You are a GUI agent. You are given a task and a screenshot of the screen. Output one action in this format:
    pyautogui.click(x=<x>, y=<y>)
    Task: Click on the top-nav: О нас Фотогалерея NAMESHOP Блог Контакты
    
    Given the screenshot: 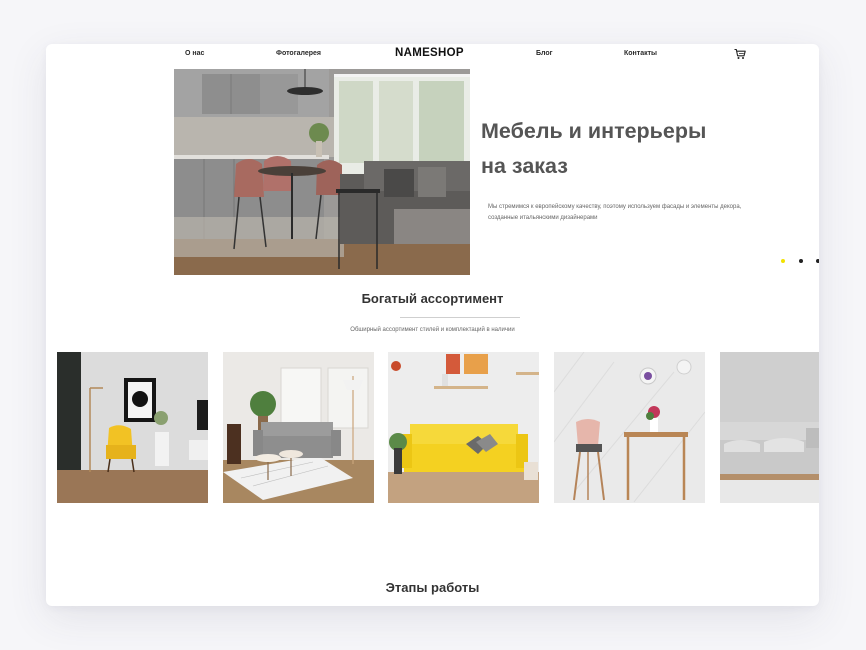 What is the action you would take?
    pyautogui.click(x=432, y=55)
    